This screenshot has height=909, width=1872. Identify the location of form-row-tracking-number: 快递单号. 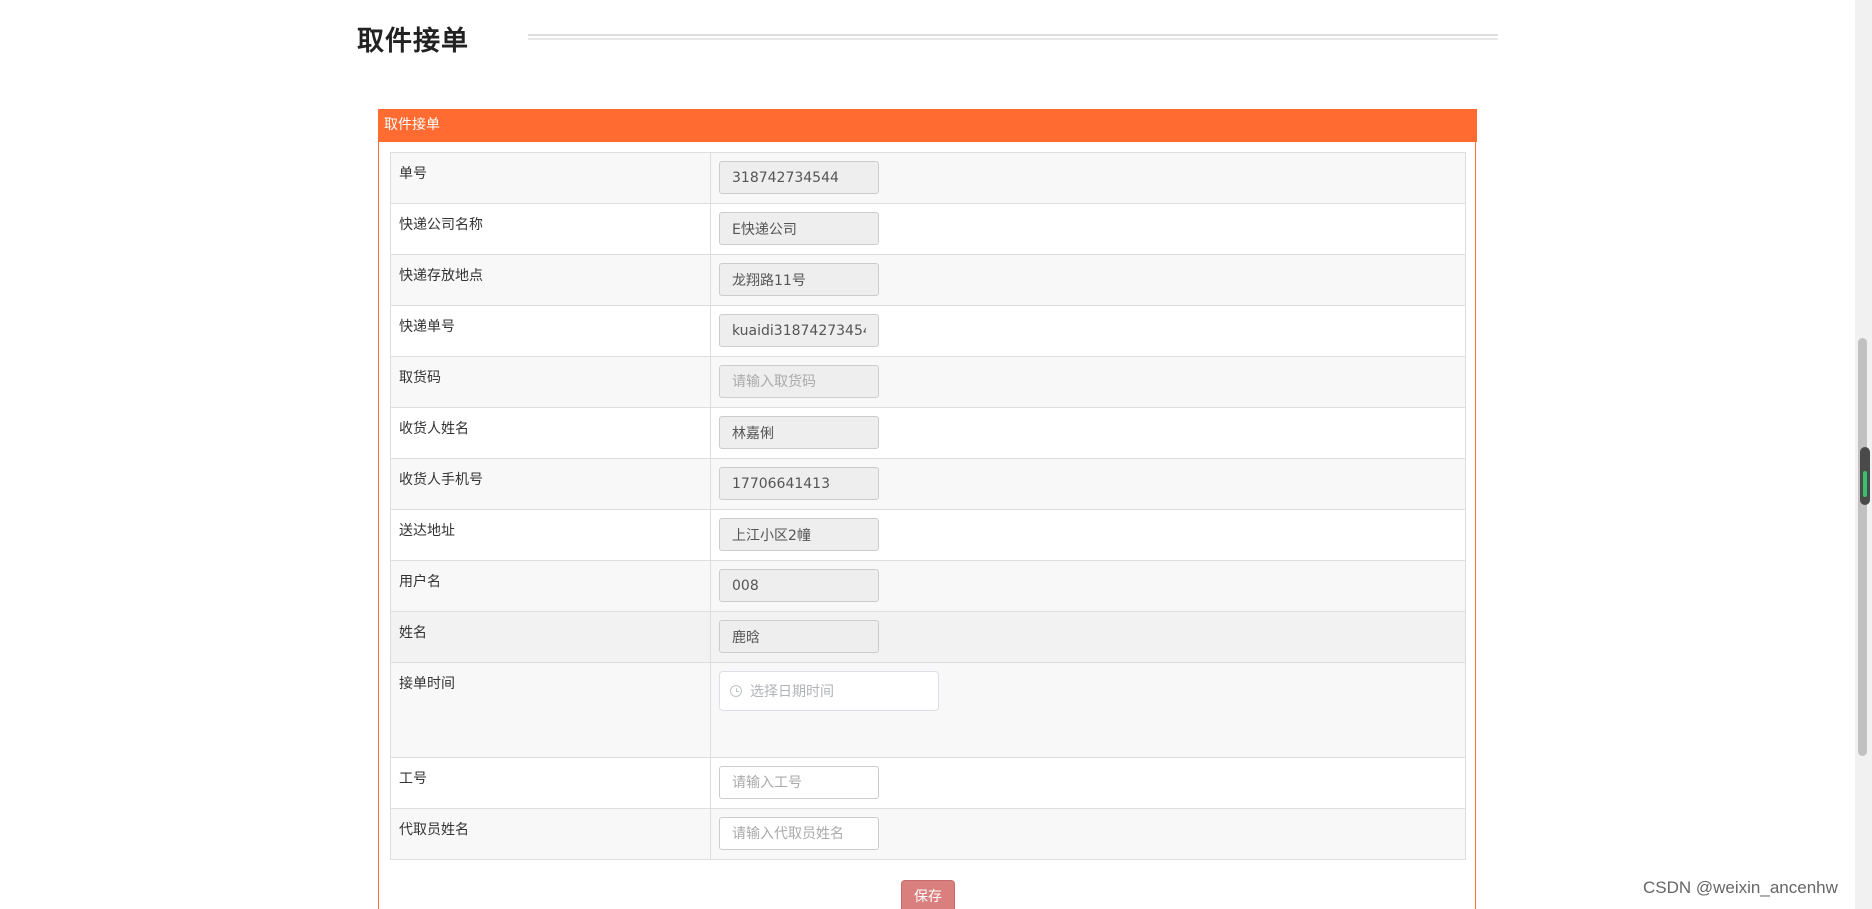
(928, 331).